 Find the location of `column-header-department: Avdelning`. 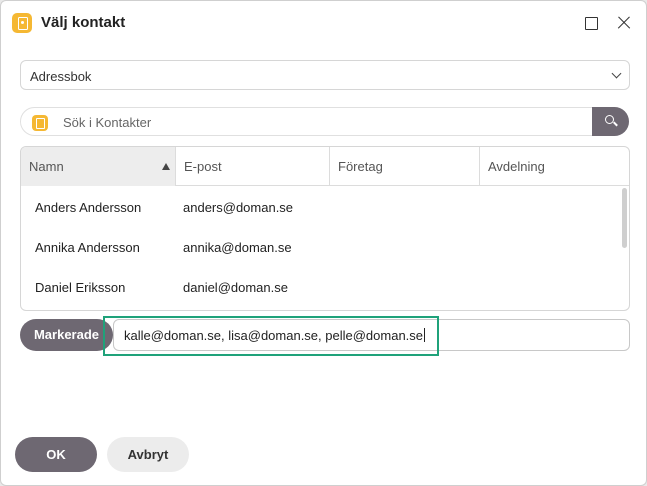

column-header-department: Avdelning is located at coordinates (554, 166).